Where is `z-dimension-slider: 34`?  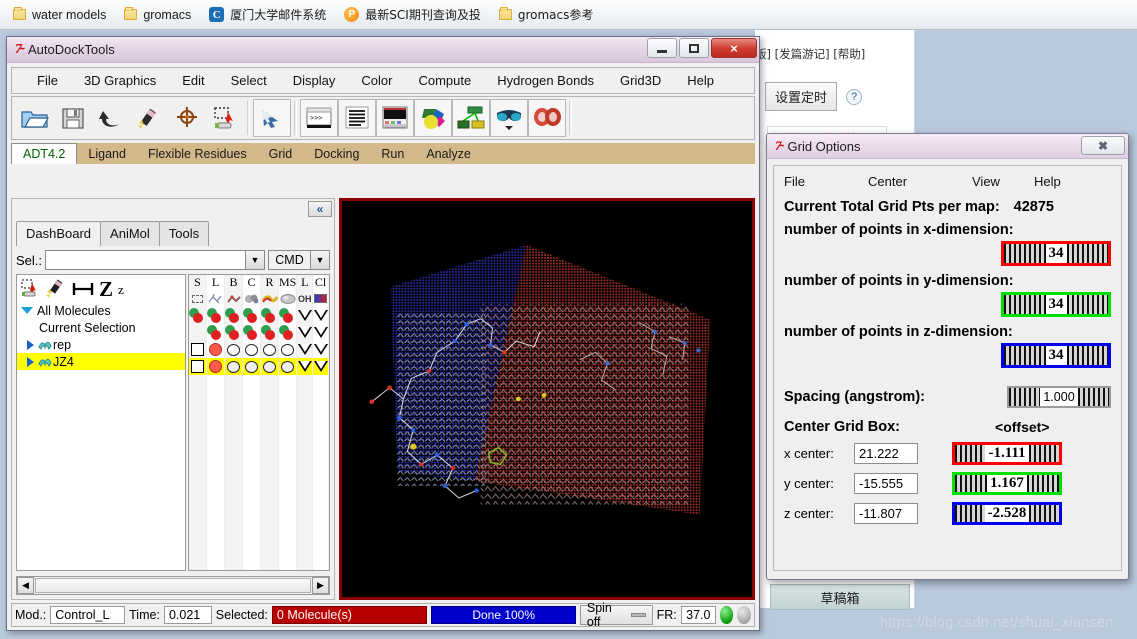 z-dimension-slider: 34 is located at coordinates (1056, 355).